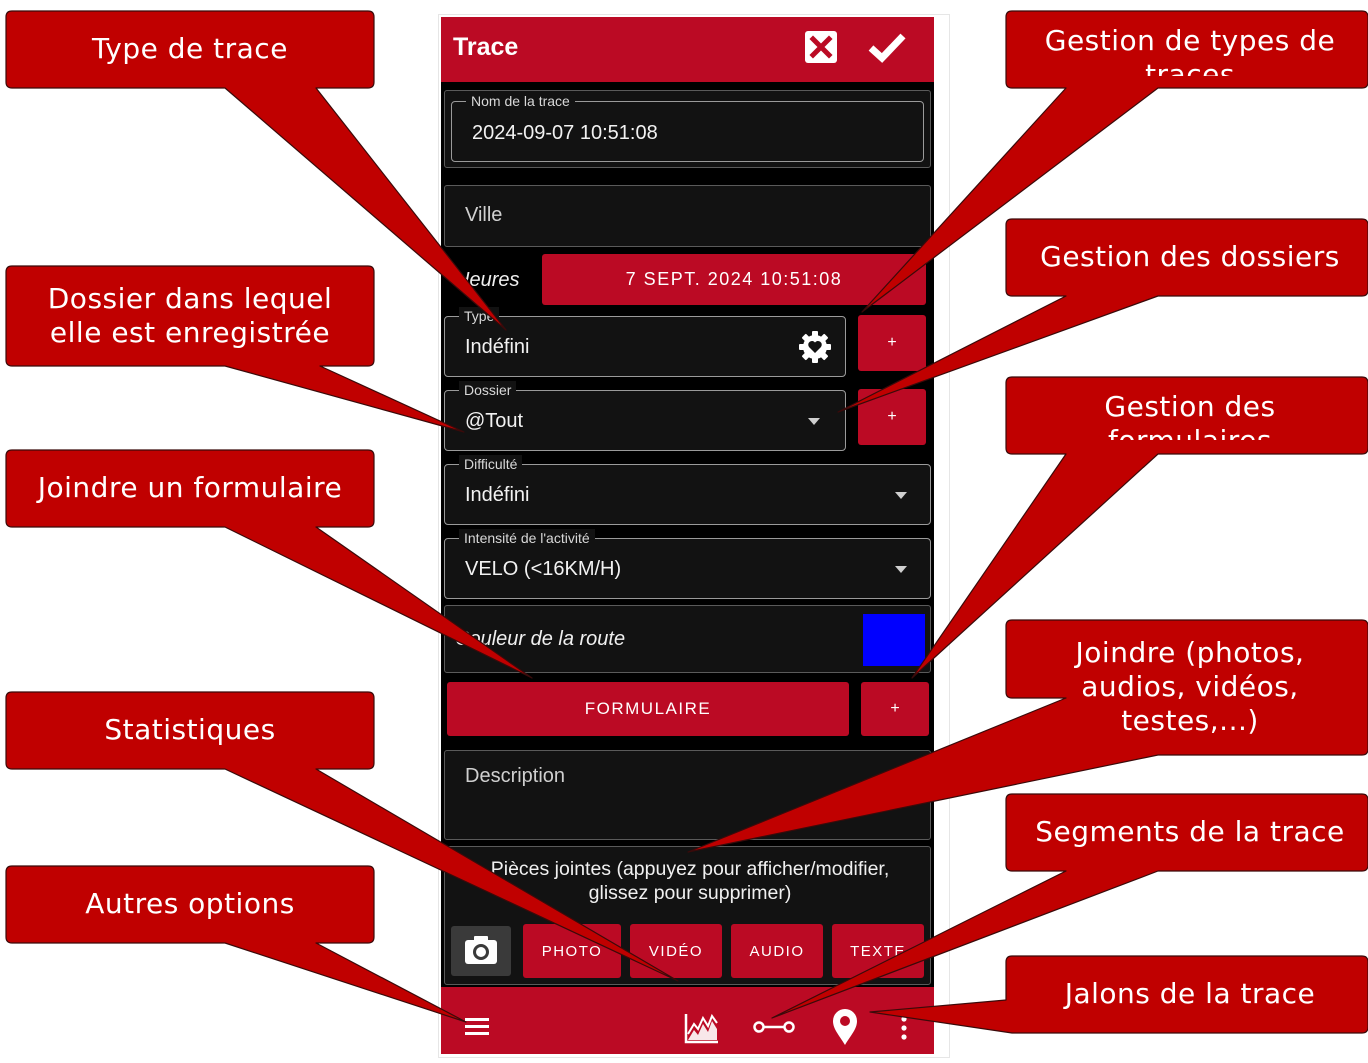 Image resolution: width=1368 pixels, height=1063 pixels. What do you see at coordinates (1190, 415) in the screenshot?
I see `callout-form-mgmt: Gestion des formulaires` at bounding box center [1190, 415].